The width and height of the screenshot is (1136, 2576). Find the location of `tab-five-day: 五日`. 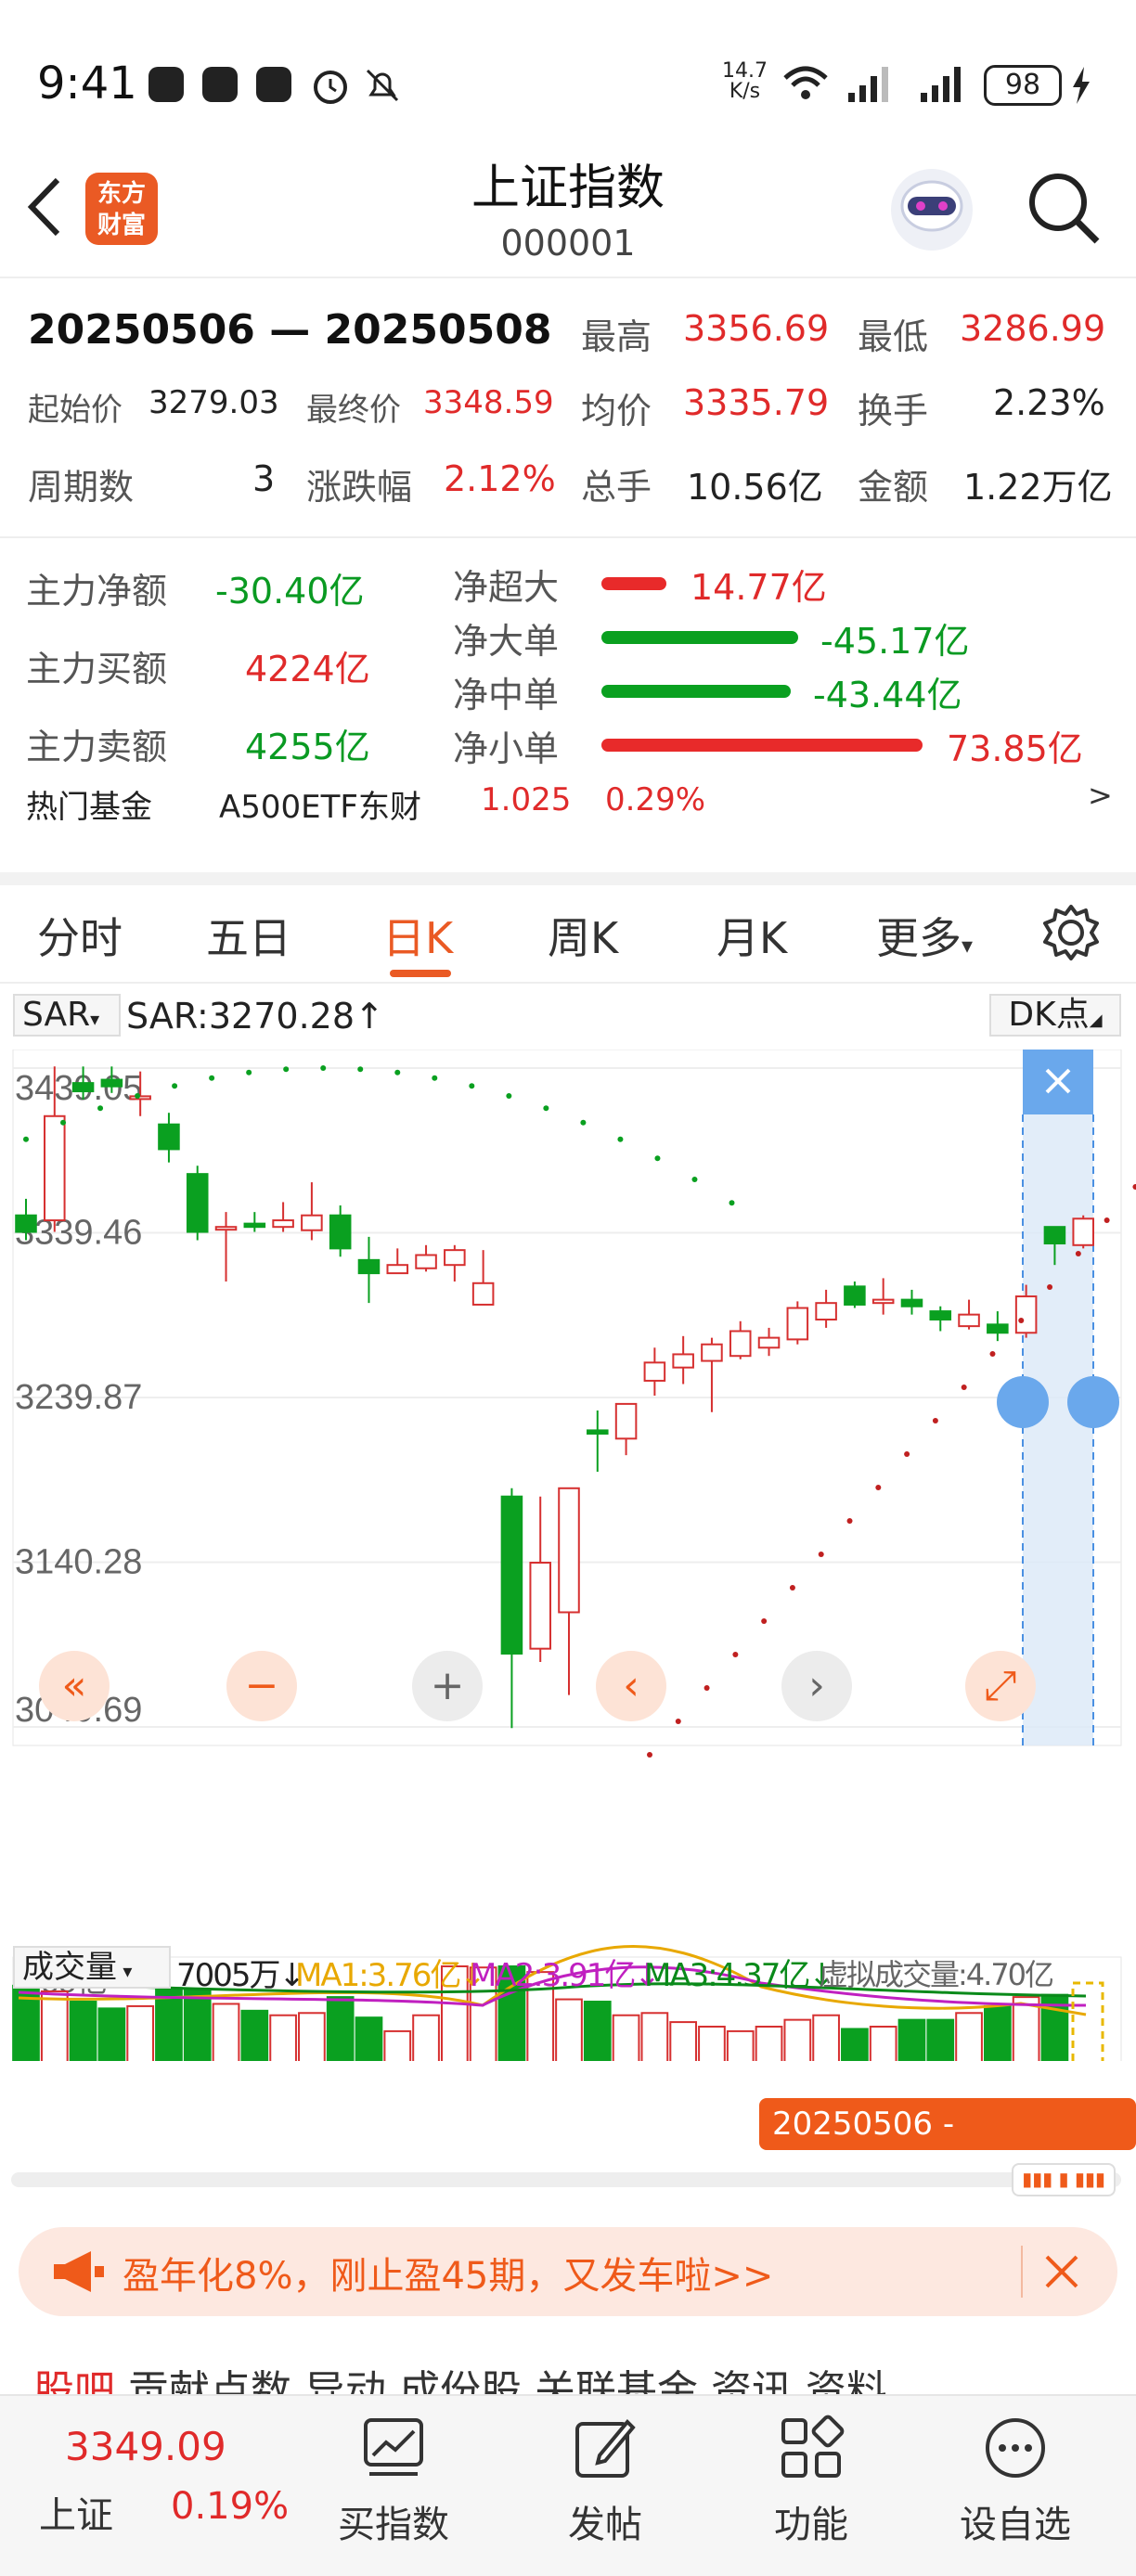

tab-five-day: 五日 is located at coordinates (248, 935).